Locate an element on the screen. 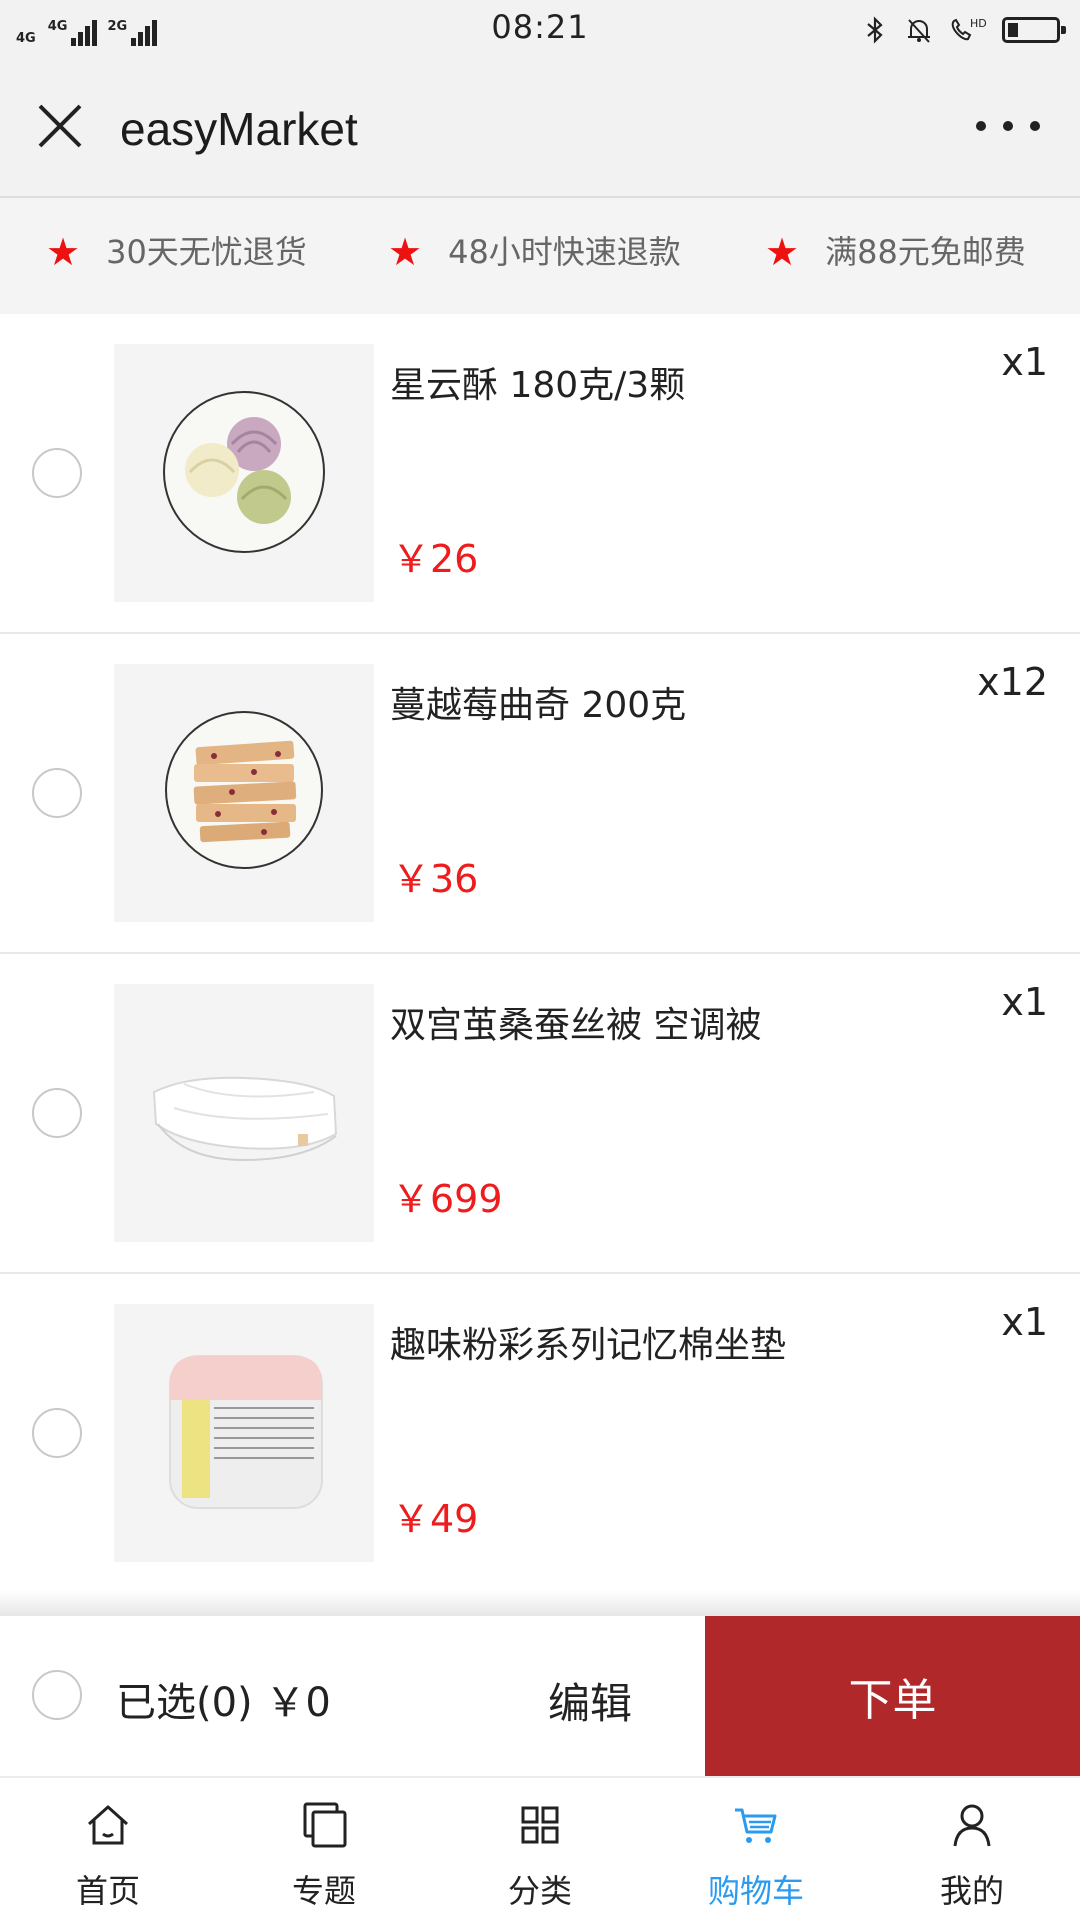 This screenshot has height=1920, width=1080. battery-level is located at coordinates (1013, 30).